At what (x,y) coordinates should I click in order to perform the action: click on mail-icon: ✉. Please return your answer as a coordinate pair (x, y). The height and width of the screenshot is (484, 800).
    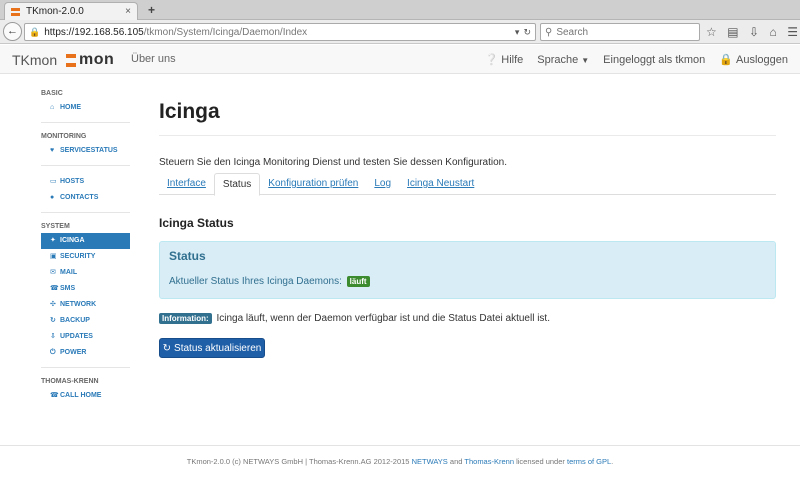
    Looking at the image, I should click on (53, 272).